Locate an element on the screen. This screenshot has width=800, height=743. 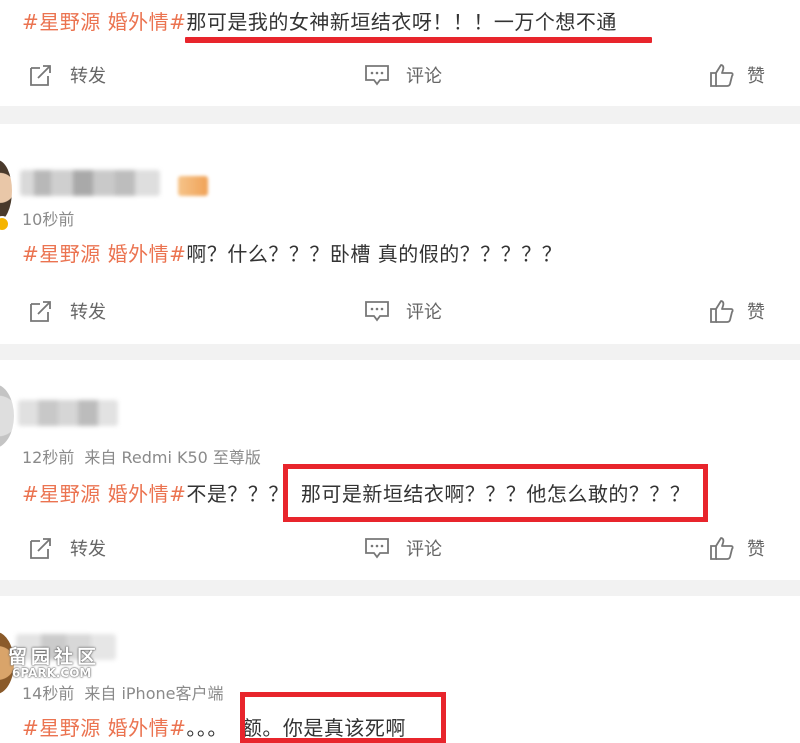
post-3-meta: 14秒前 来自 iPhone客户端 is located at coordinates (122, 692).